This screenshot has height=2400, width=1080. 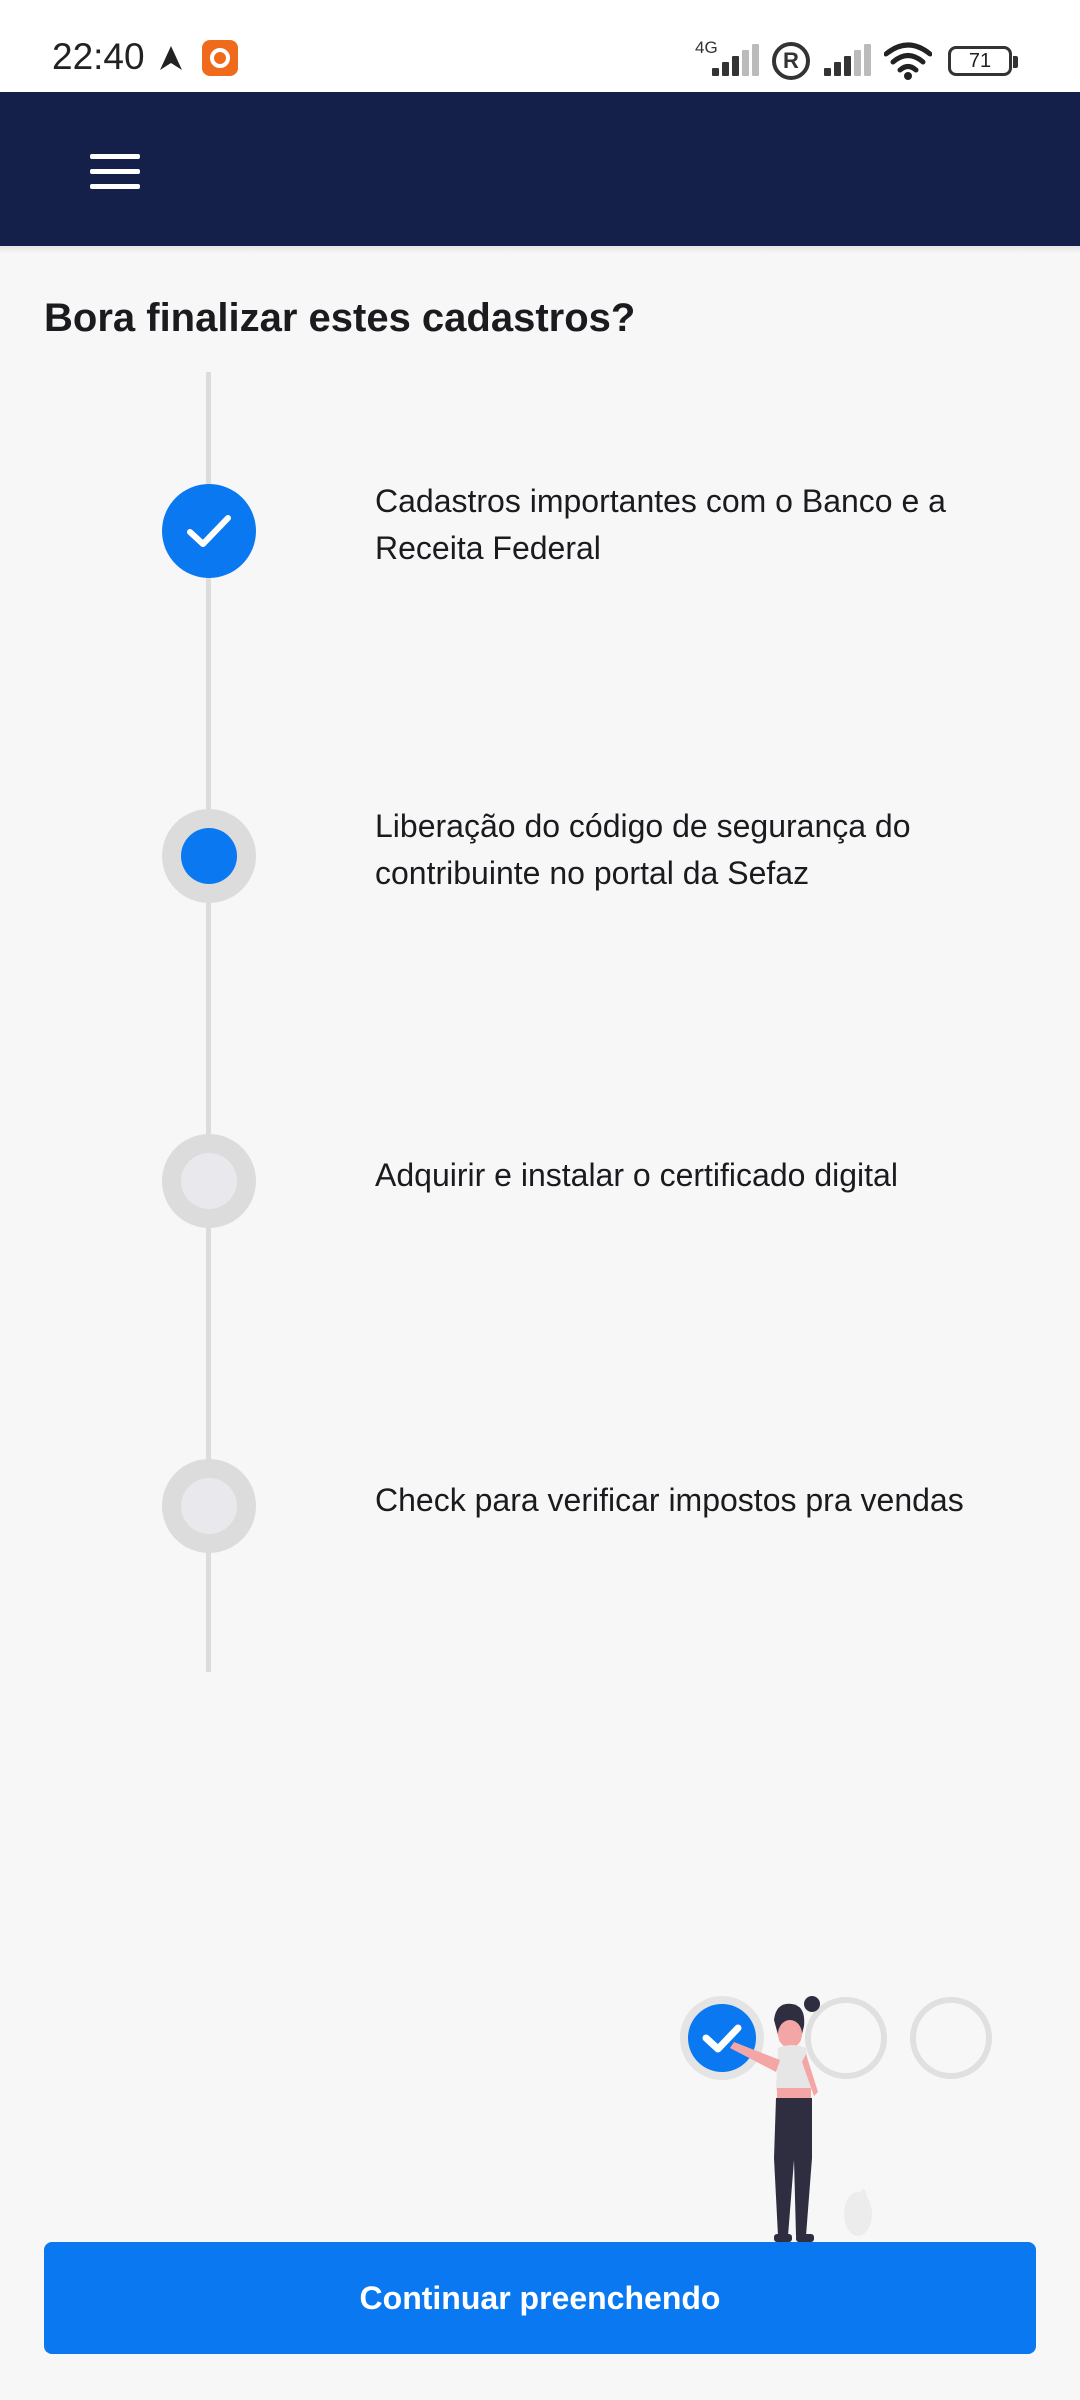 I want to click on screen-recorder-icon, so click(x=220, y=58).